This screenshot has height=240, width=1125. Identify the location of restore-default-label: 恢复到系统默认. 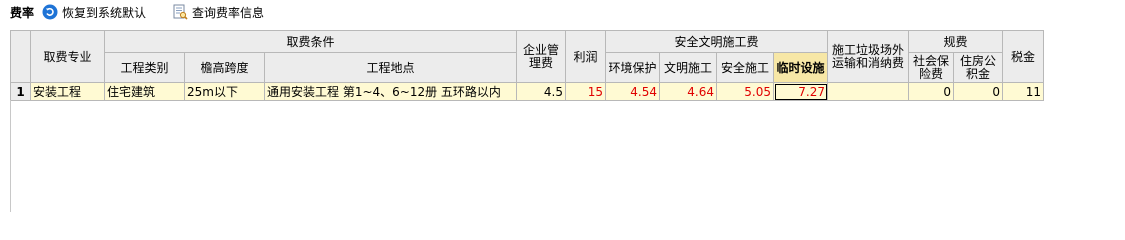
(104, 12).